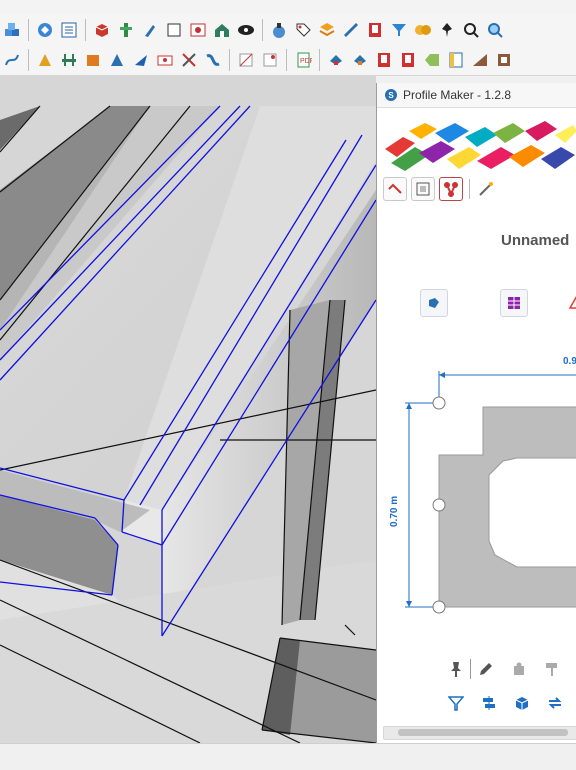  I want to click on ruler-icon, so click(351, 30).